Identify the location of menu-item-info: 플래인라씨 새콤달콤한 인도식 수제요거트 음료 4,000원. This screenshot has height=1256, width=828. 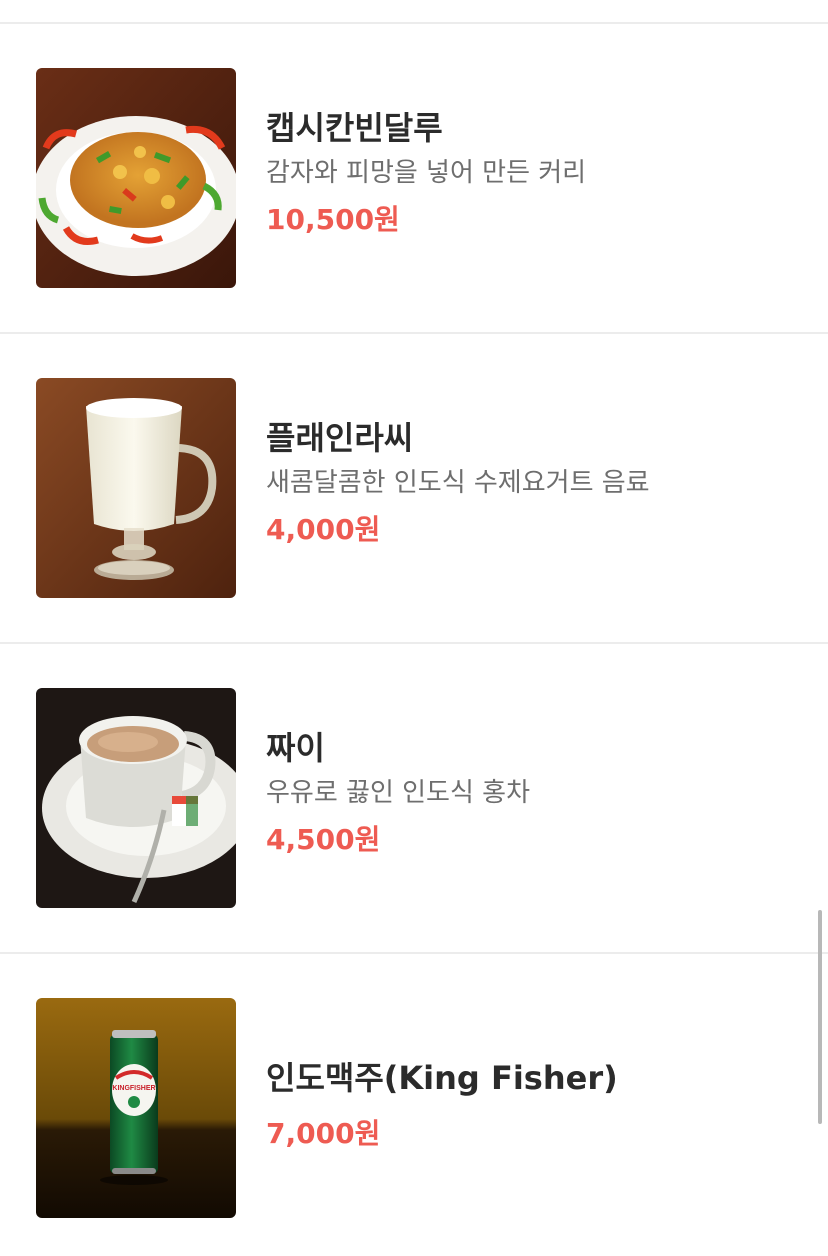
(526, 483).